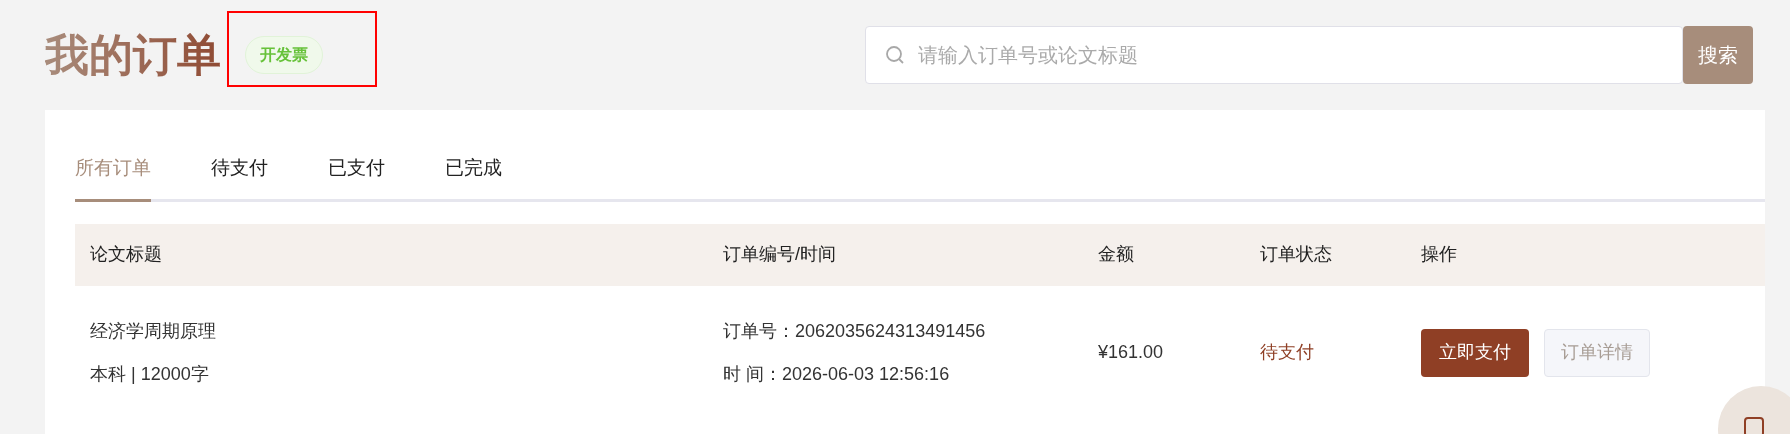  What do you see at coordinates (1439, 254) in the screenshot?
I see `column-header: 操作` at bounding box center [1439, 254].